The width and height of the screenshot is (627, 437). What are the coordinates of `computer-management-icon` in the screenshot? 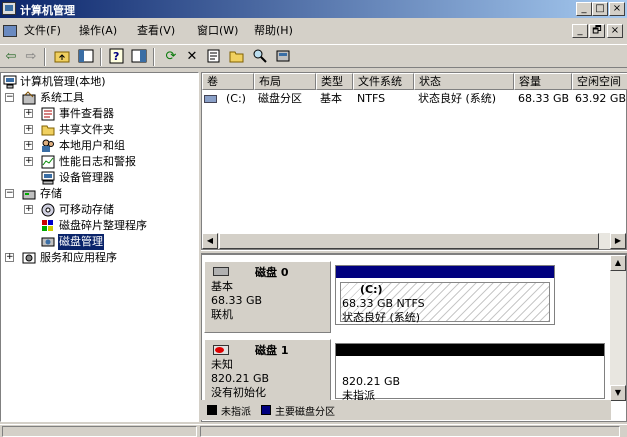 It's located at (9, 8).